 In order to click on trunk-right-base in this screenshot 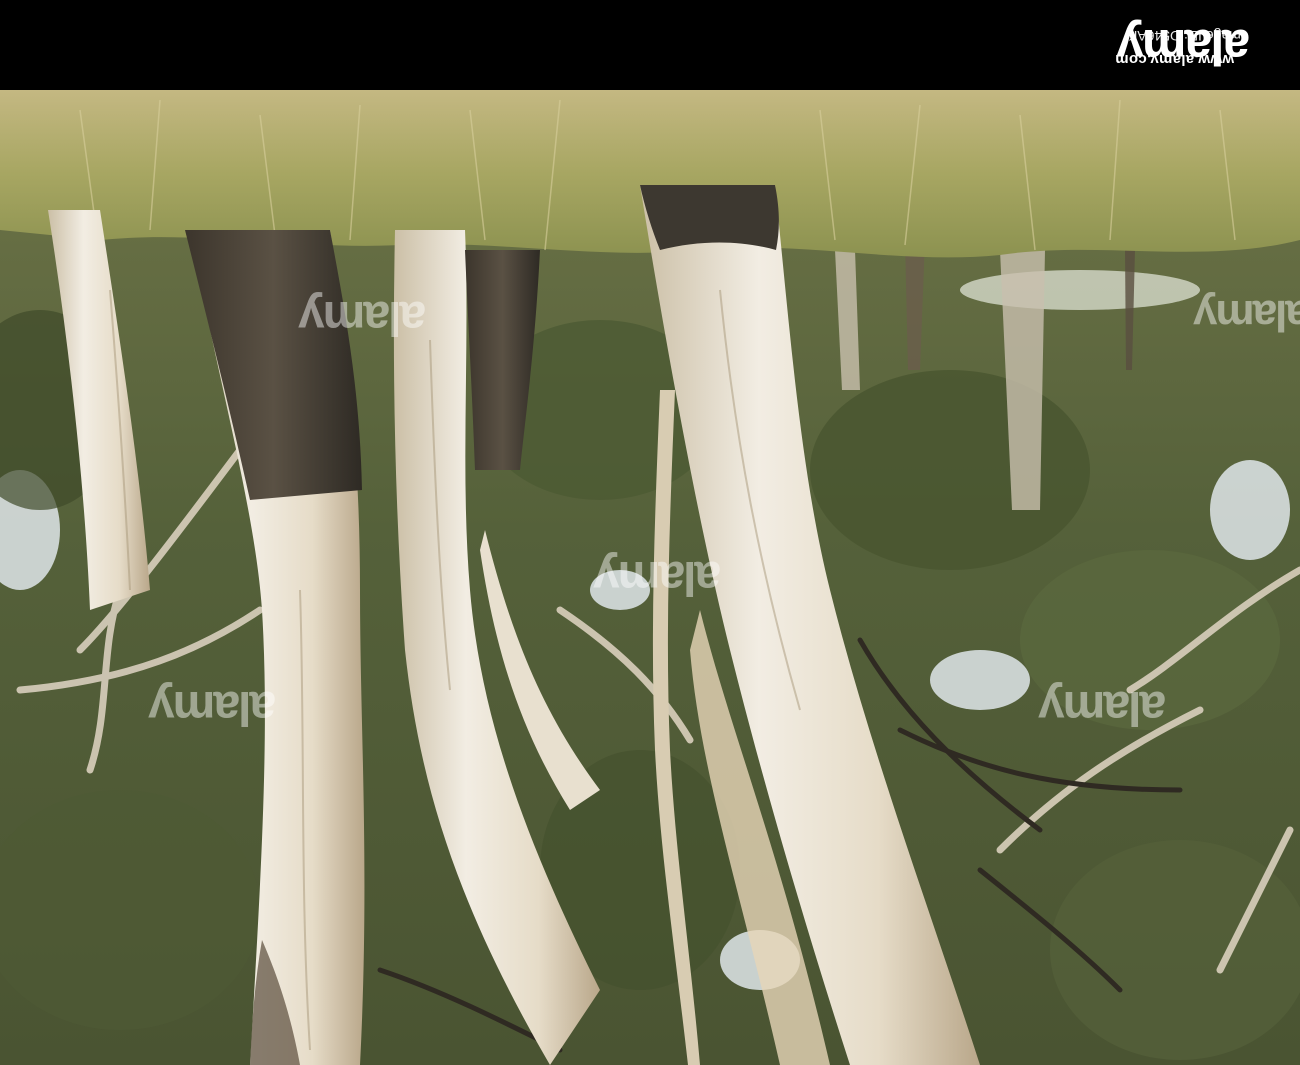, I will do `click(709, 217)`.